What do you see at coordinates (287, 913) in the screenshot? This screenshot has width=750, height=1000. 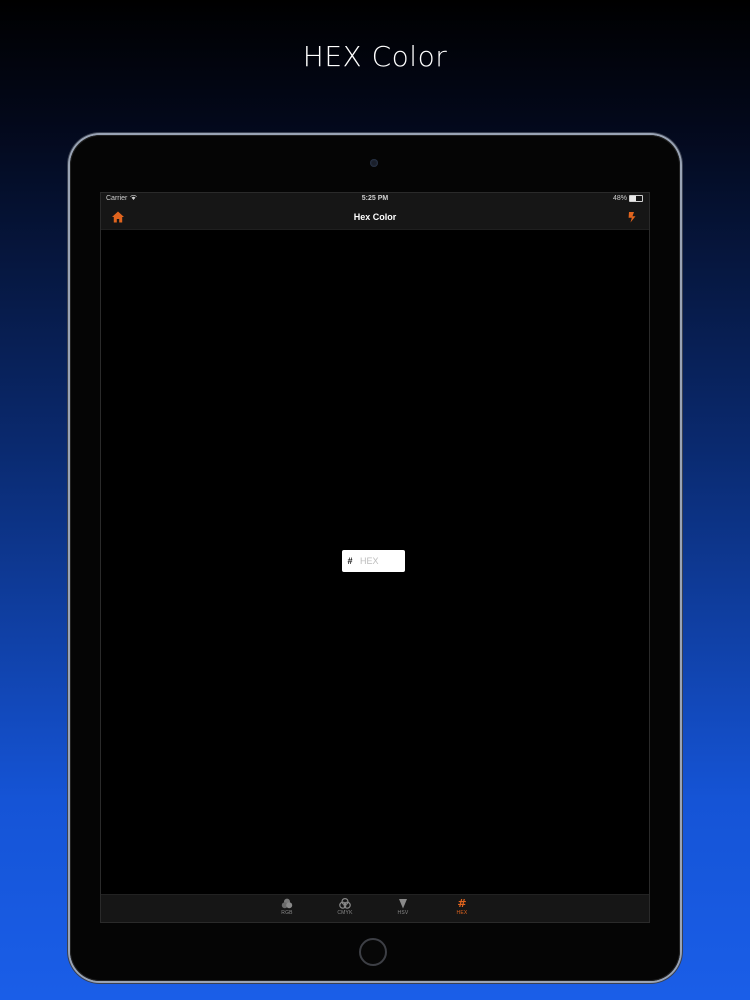 I see `tab-label: RGB` at bounding box center [287, 913].